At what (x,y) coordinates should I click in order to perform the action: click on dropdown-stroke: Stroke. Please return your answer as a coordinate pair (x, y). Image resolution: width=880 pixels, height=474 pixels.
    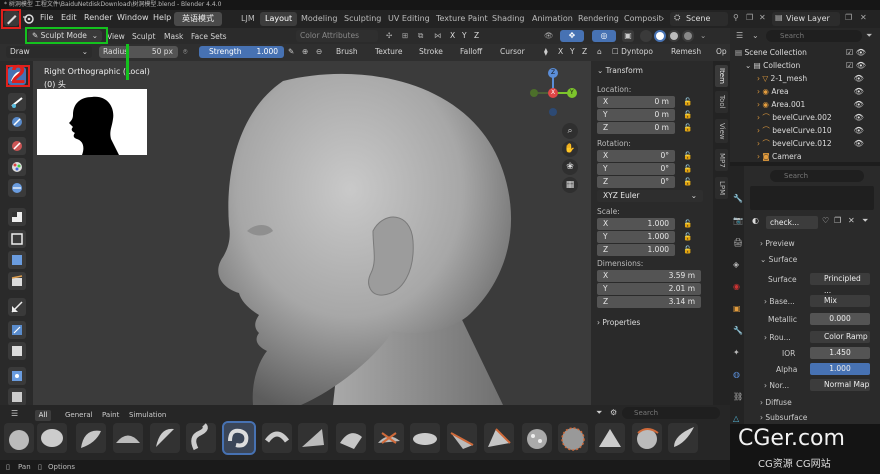
    Looking at the image, I should click on (431, 51).